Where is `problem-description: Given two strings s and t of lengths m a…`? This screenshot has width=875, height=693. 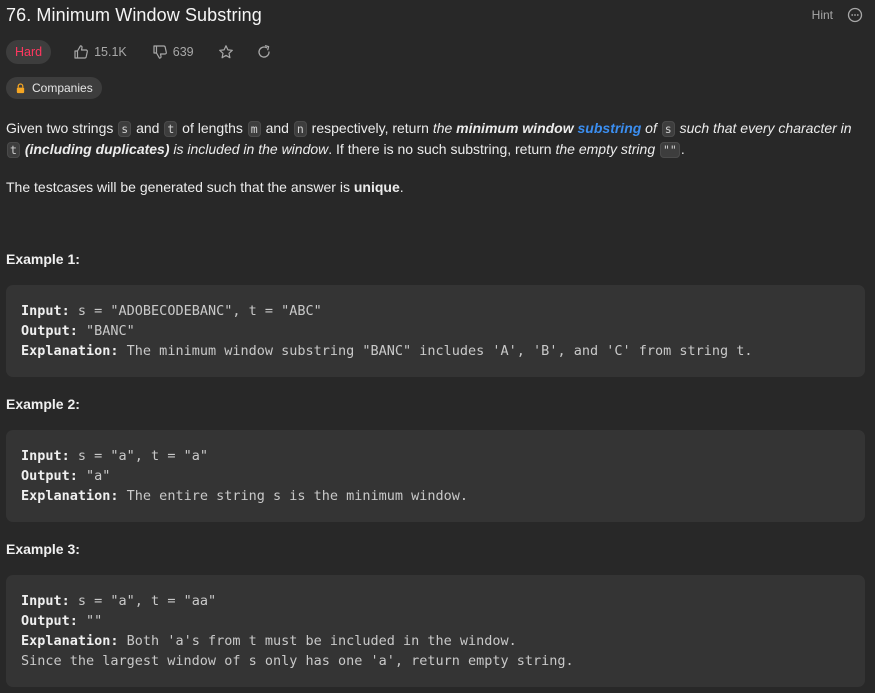 problem-description: Given two strings s and t of lengths m a… is located at coordinates (437, 166).